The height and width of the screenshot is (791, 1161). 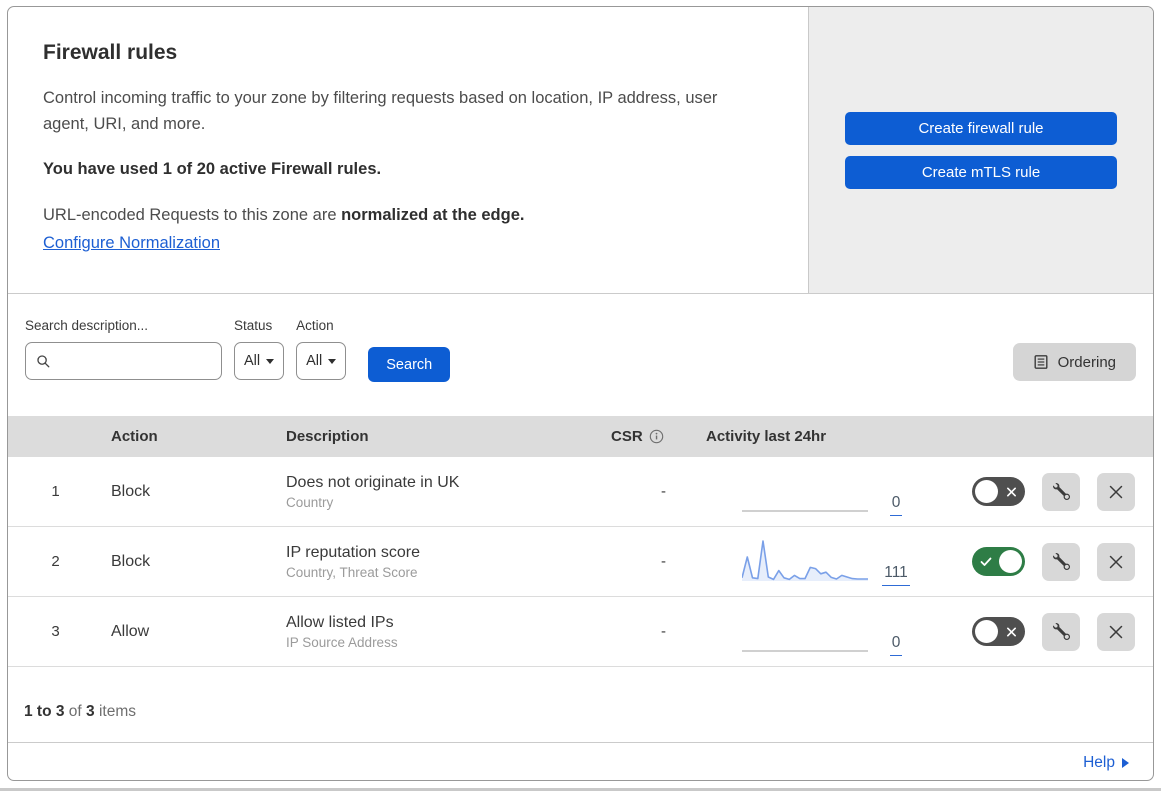 I want to click on rule-criteria: Country, so click(x=310, y=502).